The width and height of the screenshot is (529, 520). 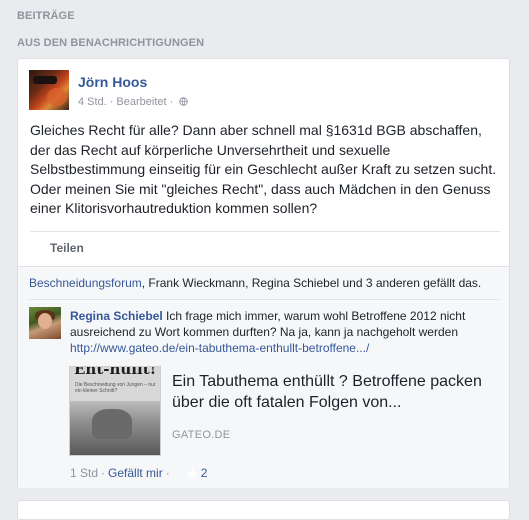 What do you see at coordinates (183, 101) in the screenshot?
I see `globe-icon` at bounding box center [183, 101].